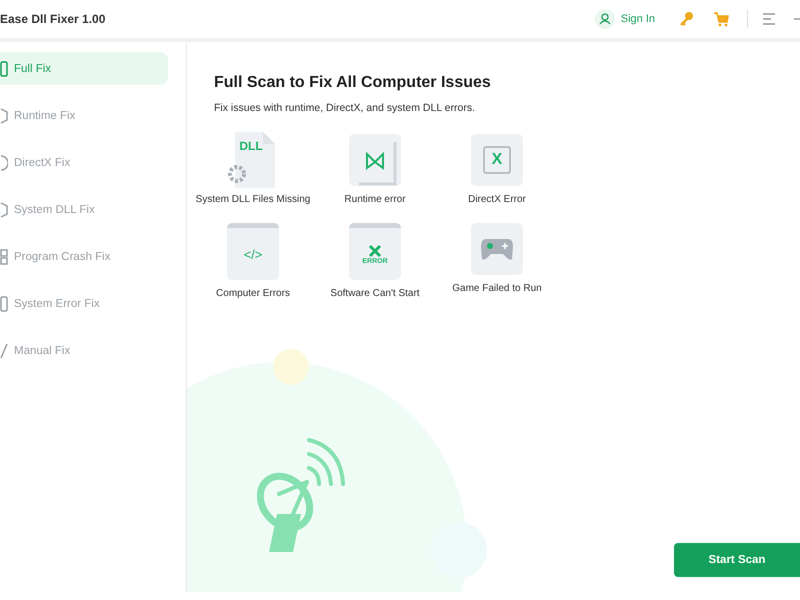 This screenshot has width=800, height=600. Describe the element at coordinates (84, 209) in the screenshot. I see `sidebar-item: System DLL Fix` at that location.